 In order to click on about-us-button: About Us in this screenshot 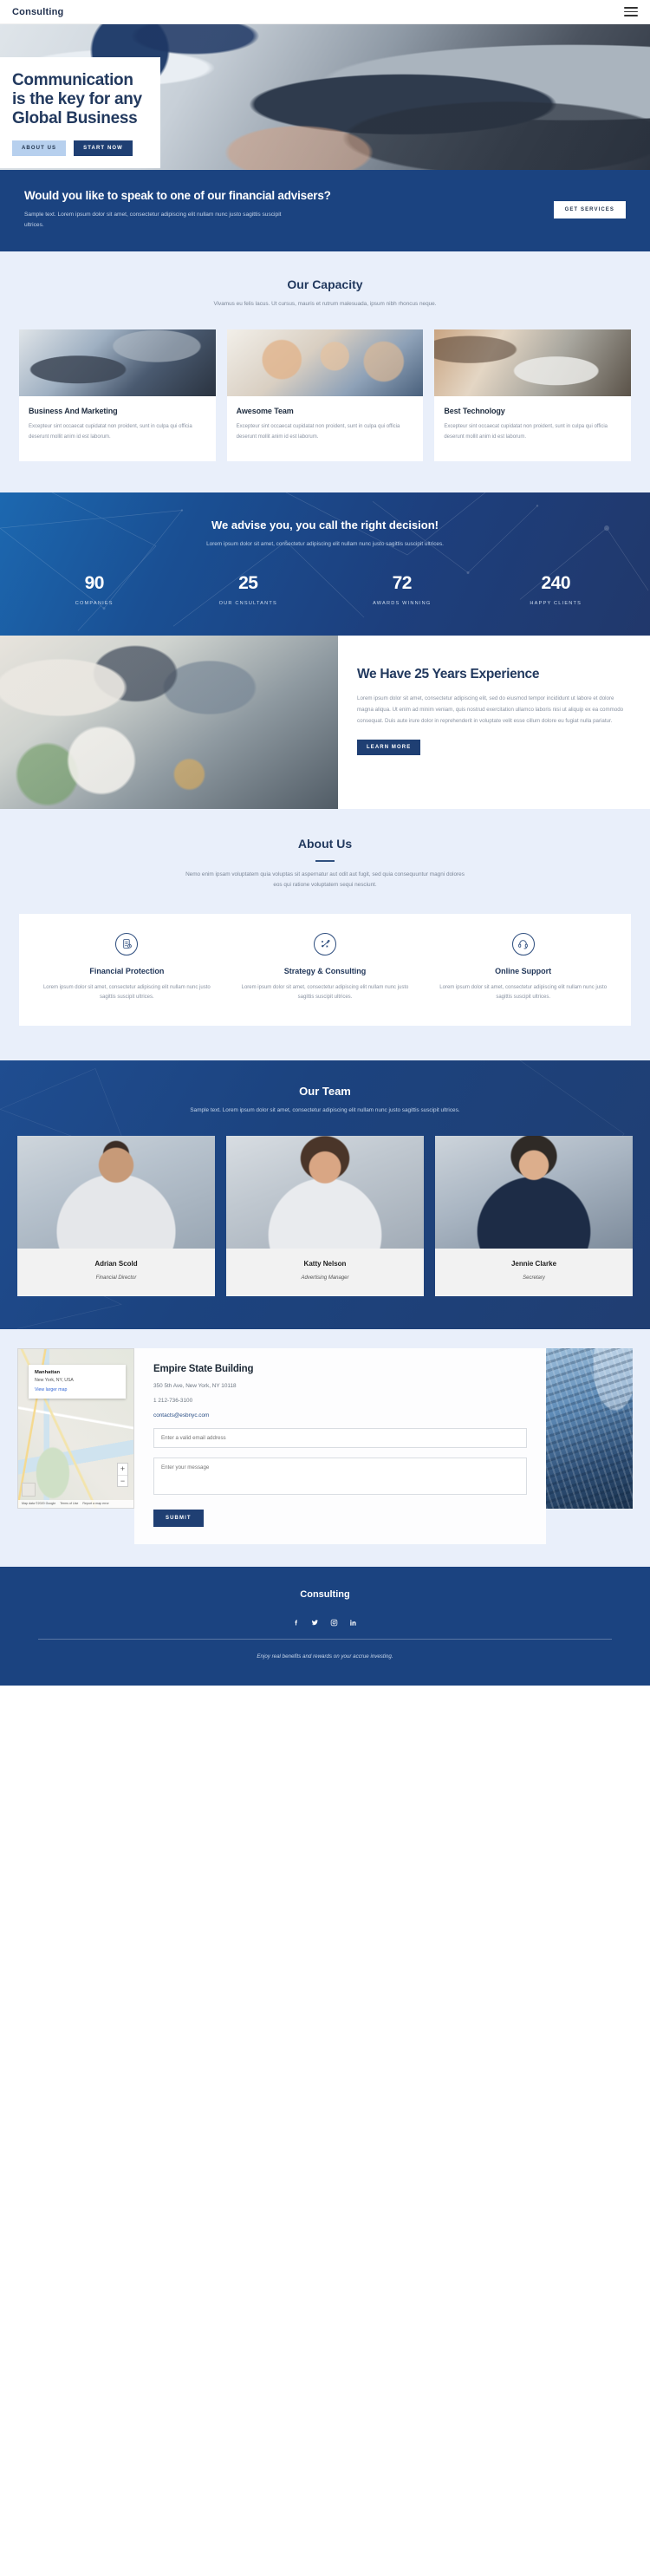, I will do `click(39, 148)`.